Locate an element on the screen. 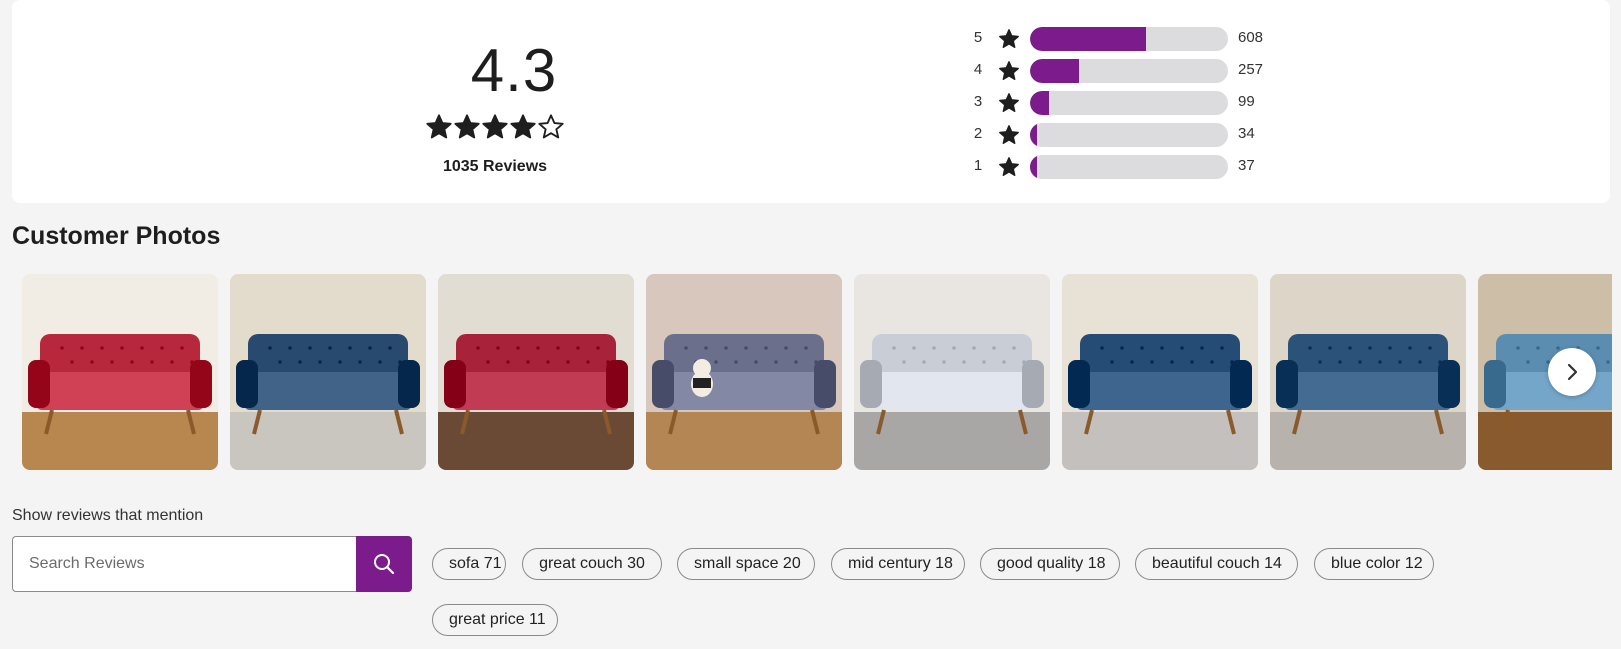 The width and height of the screenshot is (1621, 649). rating-row-1: 1 37 is located at coordinates (1120, 168).